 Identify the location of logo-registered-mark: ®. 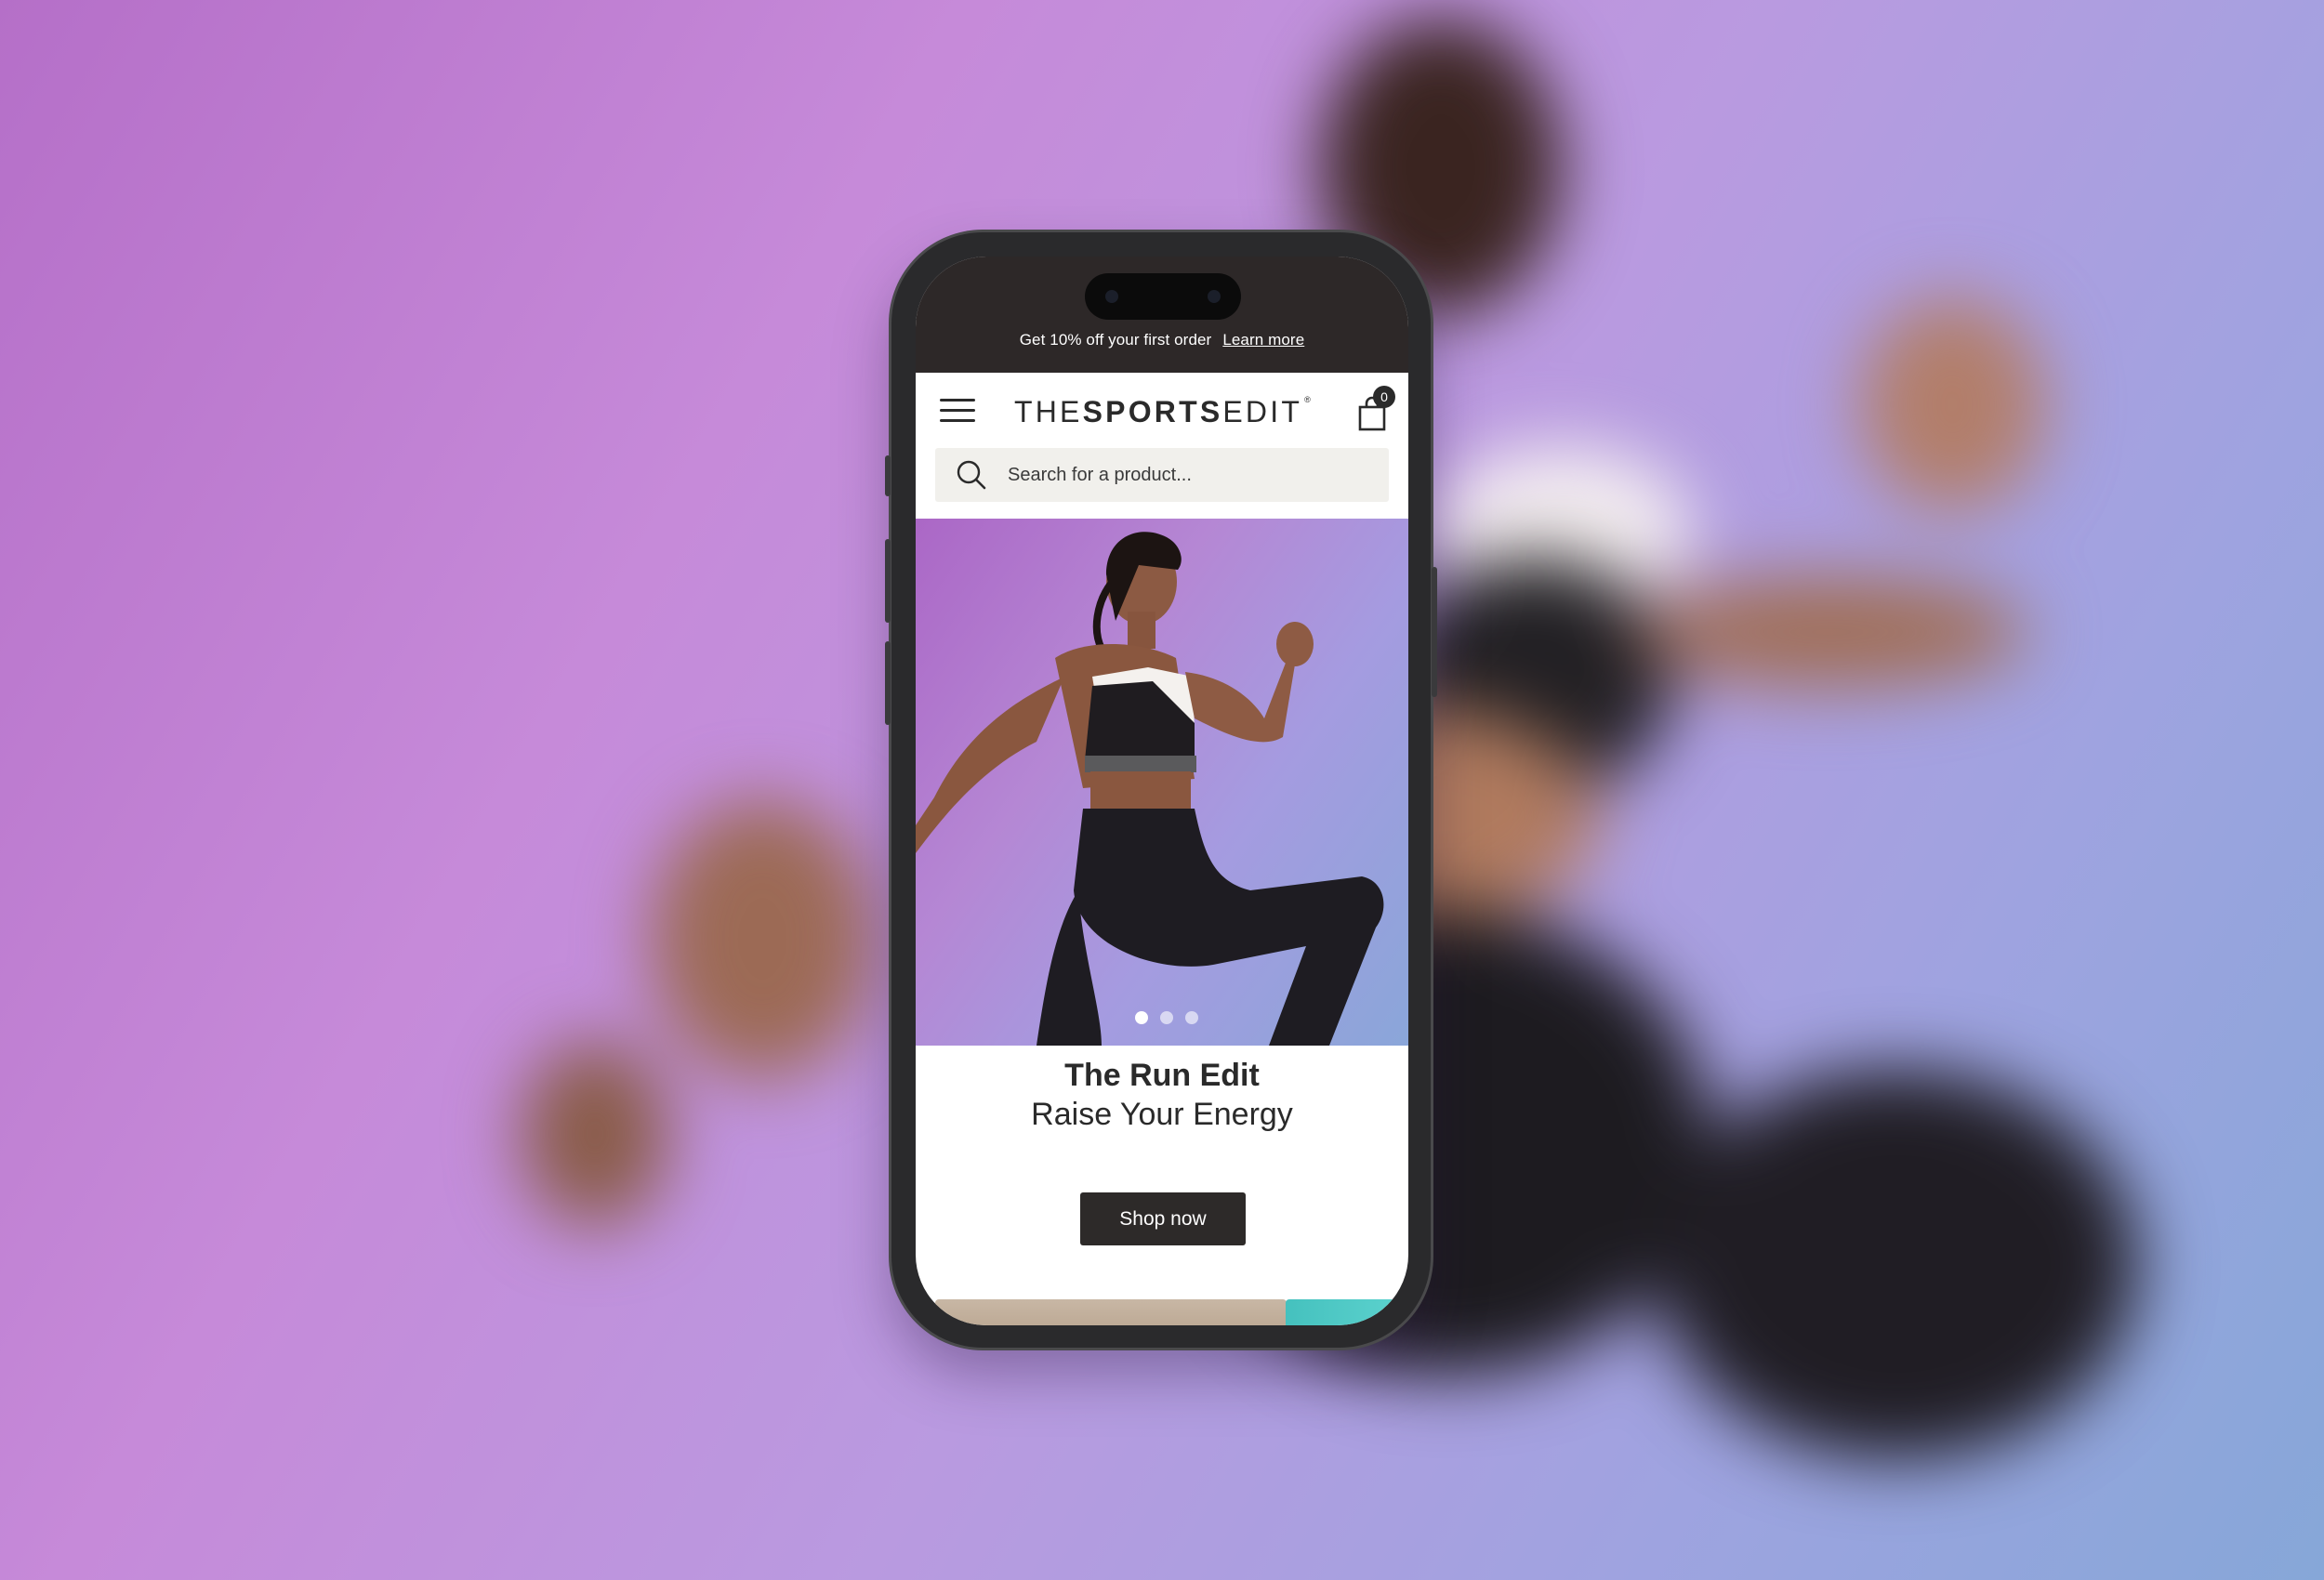
(1307, 399).